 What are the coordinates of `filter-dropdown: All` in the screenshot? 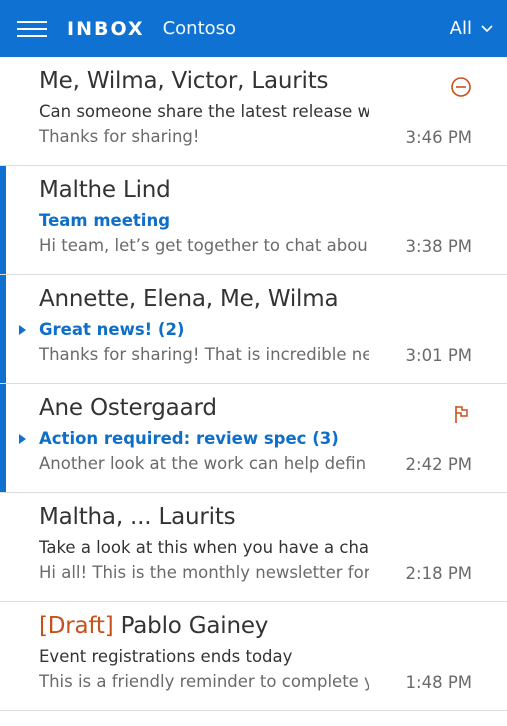 It's located at (471, 28).